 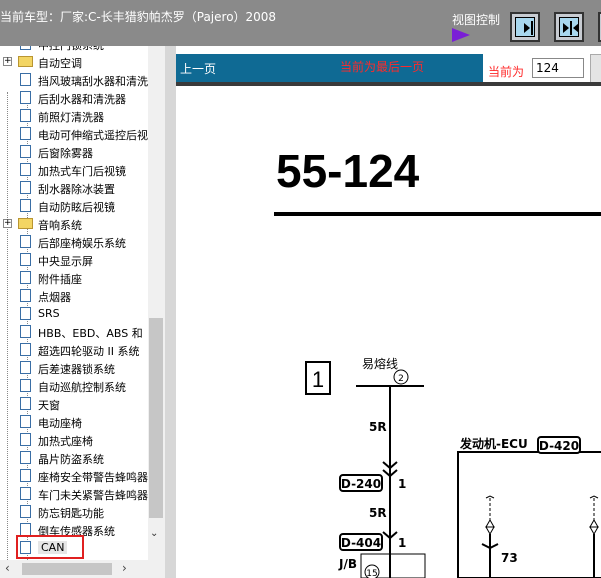 I want to click on ecu-pin-mark, so click(x=490, y=497).